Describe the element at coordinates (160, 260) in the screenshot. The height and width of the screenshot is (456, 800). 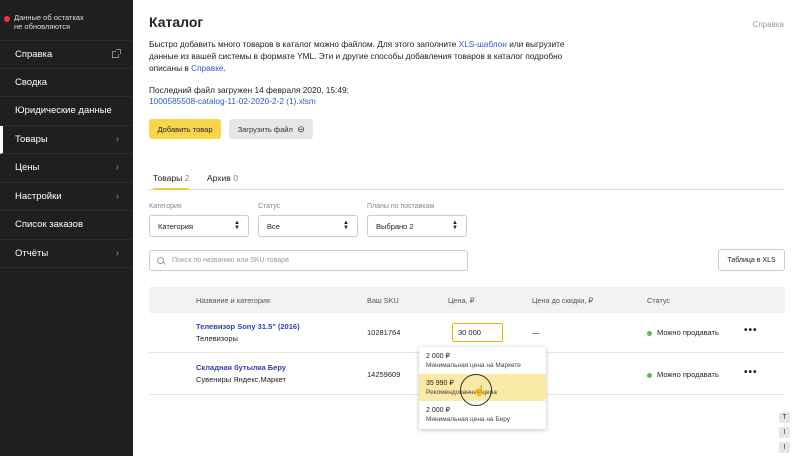
I see `search-icon` at that location.